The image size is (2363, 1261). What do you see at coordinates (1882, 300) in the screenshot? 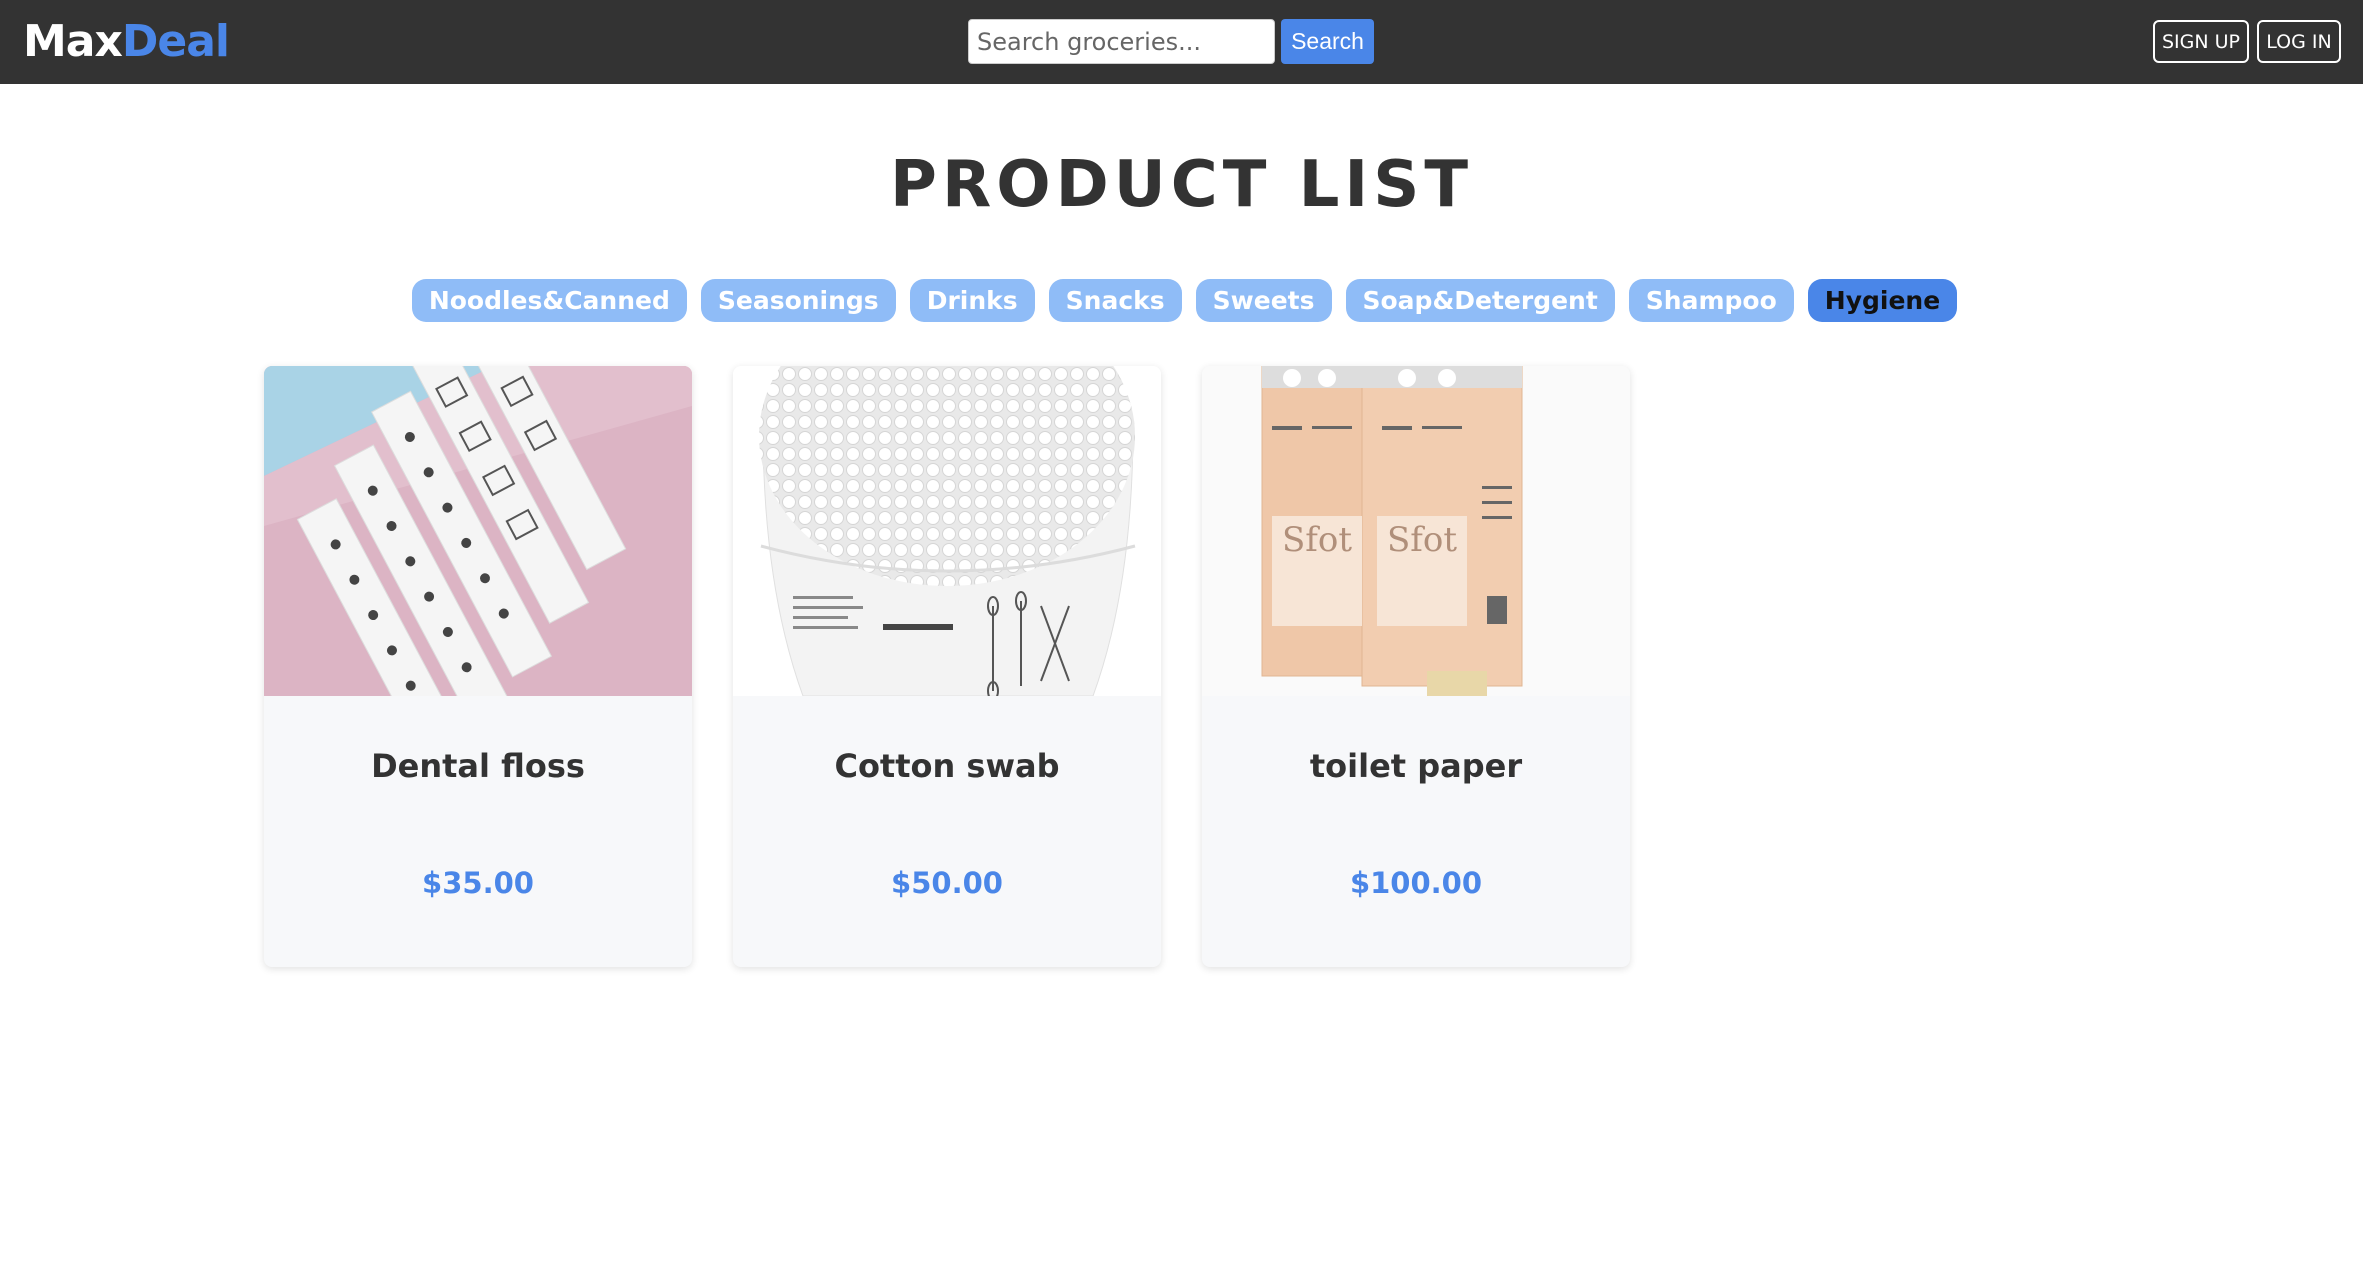
I see `category-hygiene: Hygiene` at bounding box center [1882, 300].